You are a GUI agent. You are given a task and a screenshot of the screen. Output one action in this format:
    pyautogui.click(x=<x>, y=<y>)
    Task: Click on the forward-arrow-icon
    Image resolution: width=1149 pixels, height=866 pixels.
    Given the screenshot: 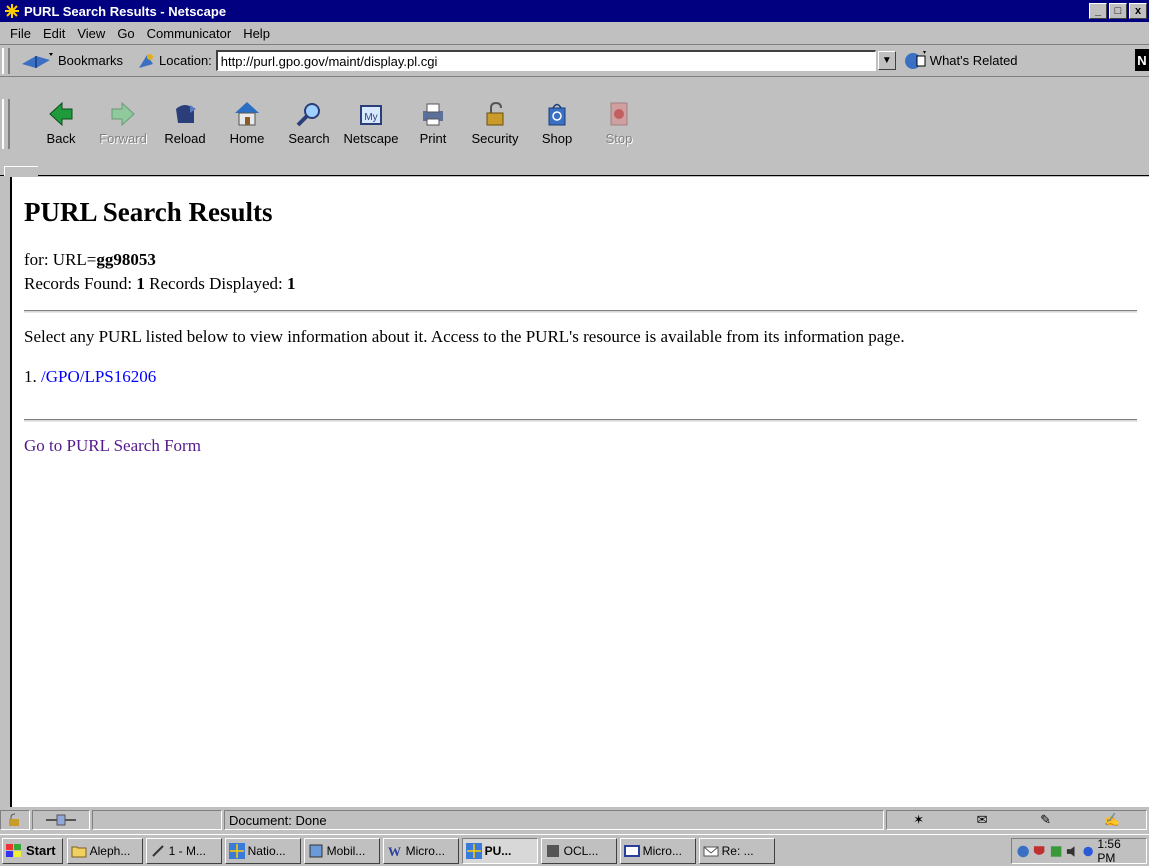 What is the action you would take?
    pyautogui.click(x=123, y=114)
    